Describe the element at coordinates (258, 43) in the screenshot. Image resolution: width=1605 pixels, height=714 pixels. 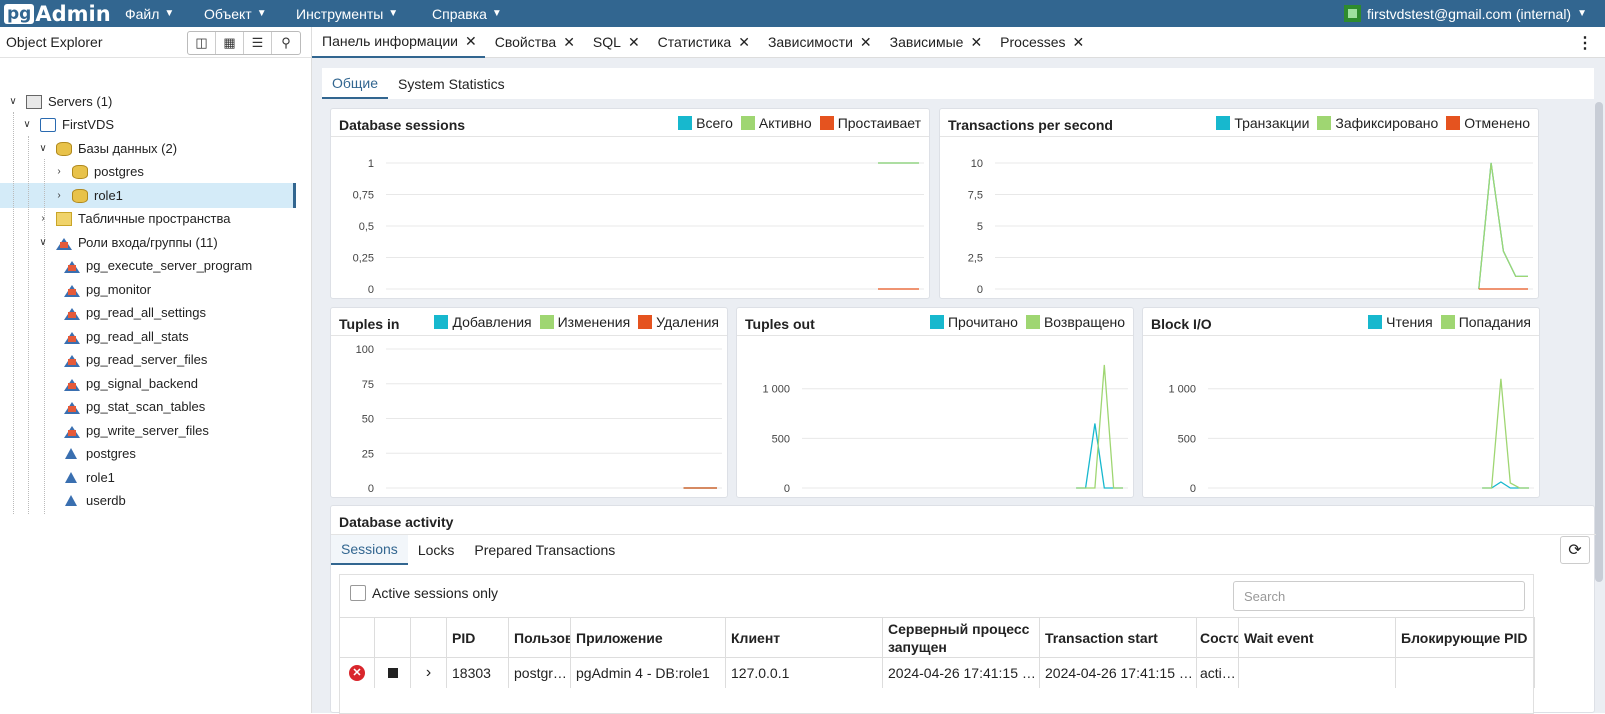
I see `filter-rows-icon: ☰` at that location.